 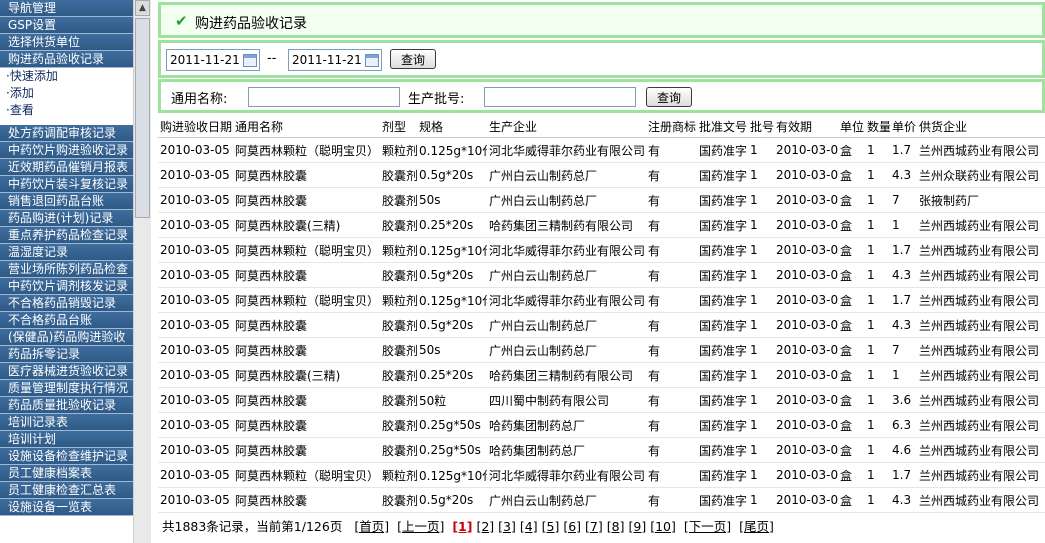 I want to click on sidebar-item: 员工健康档案表, so click(x=66, y=473).